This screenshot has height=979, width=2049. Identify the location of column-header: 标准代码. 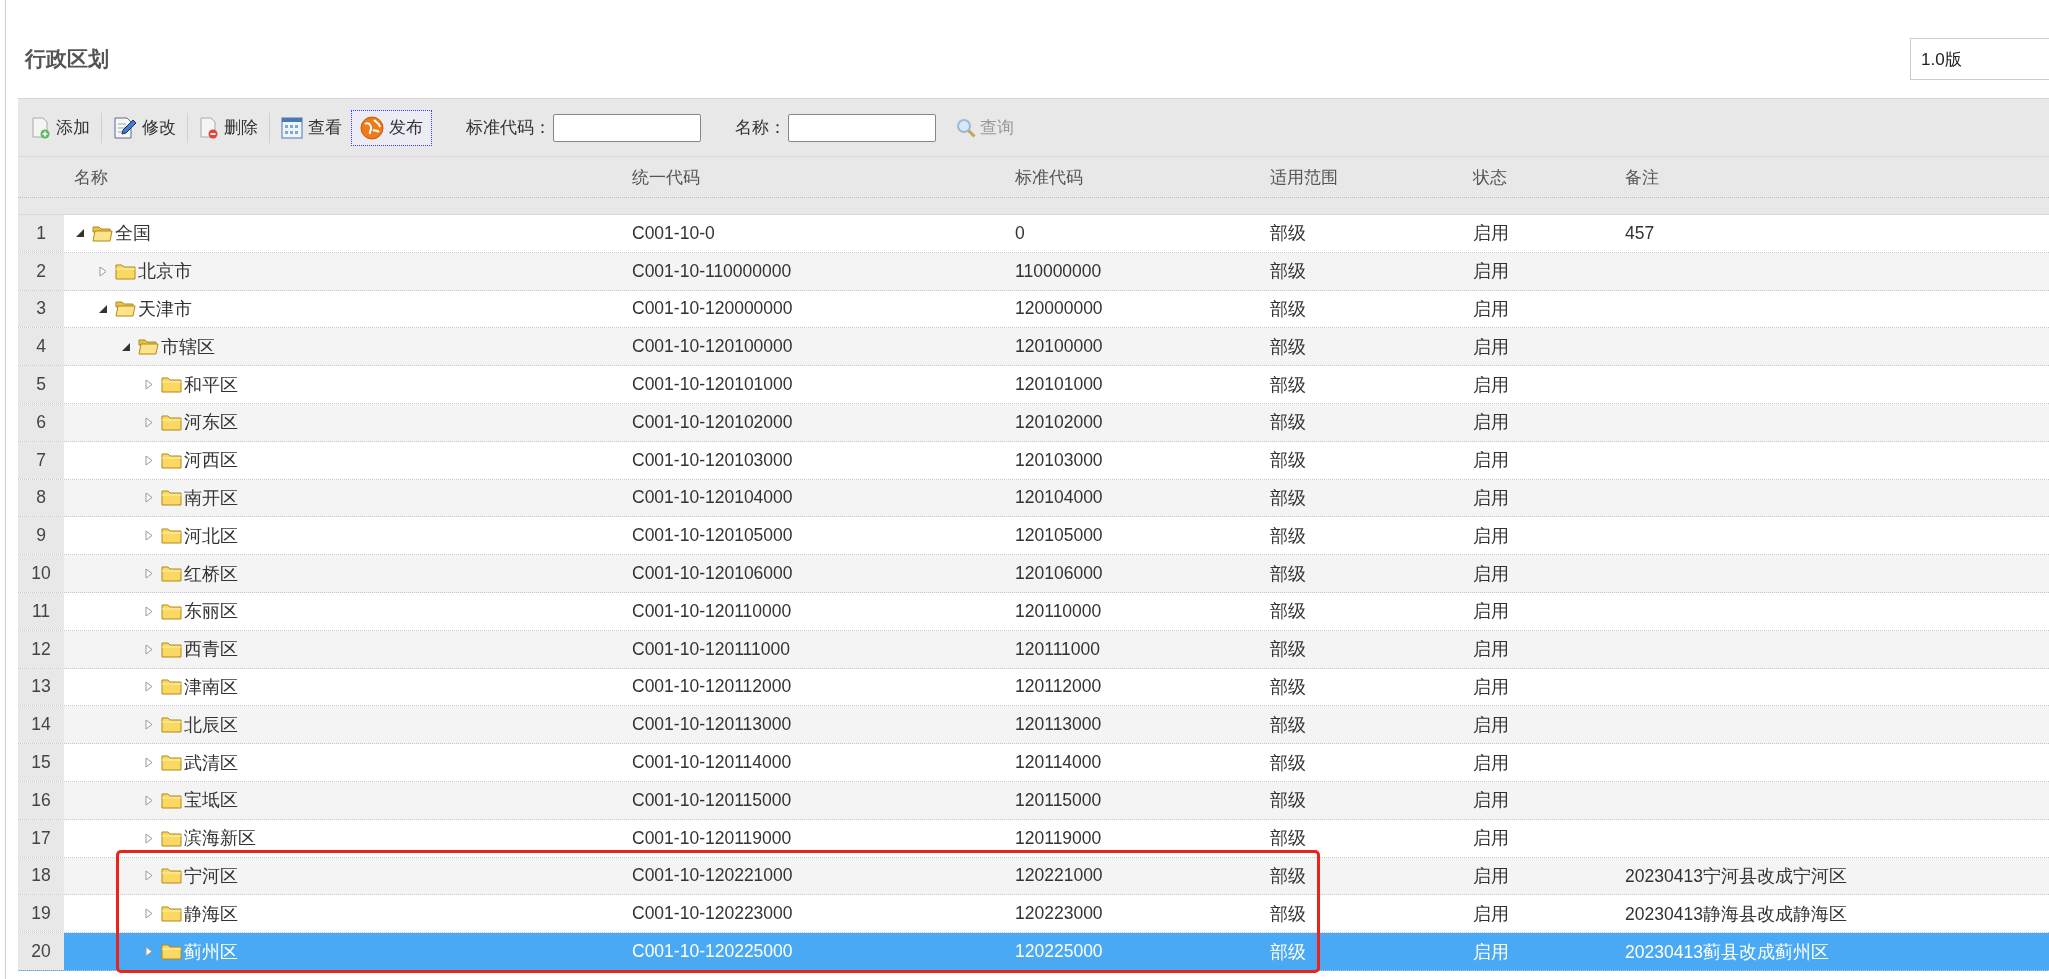
(1132, 177).